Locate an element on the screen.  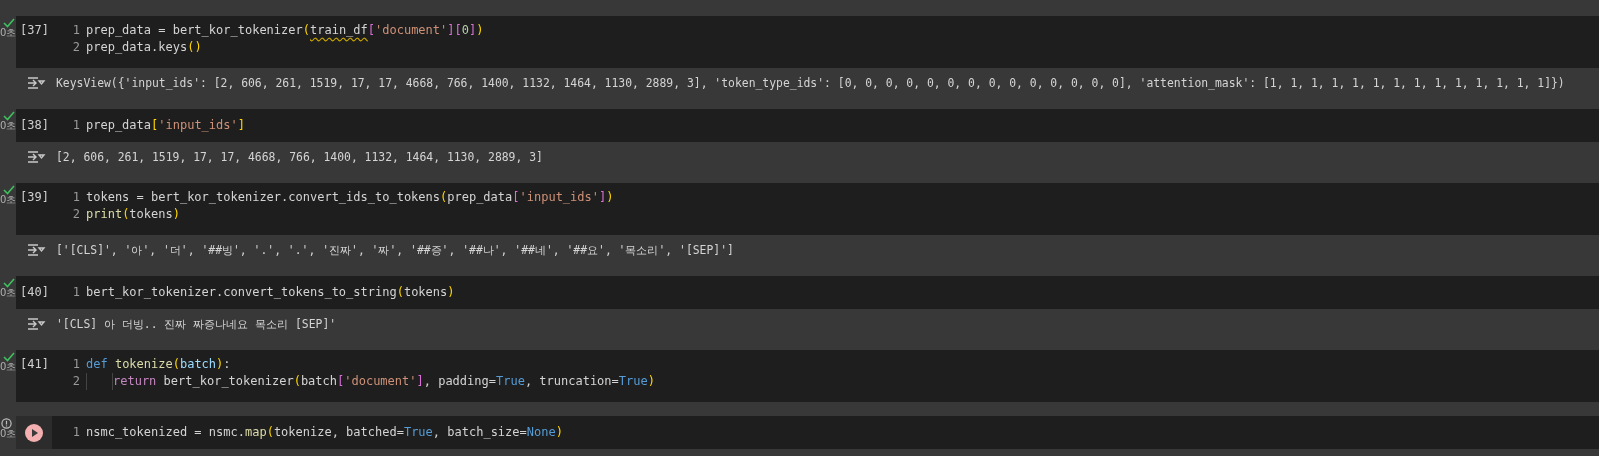
code-cell: [37] 1 prep_data = bert_kor_tokenizer(train_df['document'][0]) 2 prep_data.keys() is located at coordinates (807, 42).